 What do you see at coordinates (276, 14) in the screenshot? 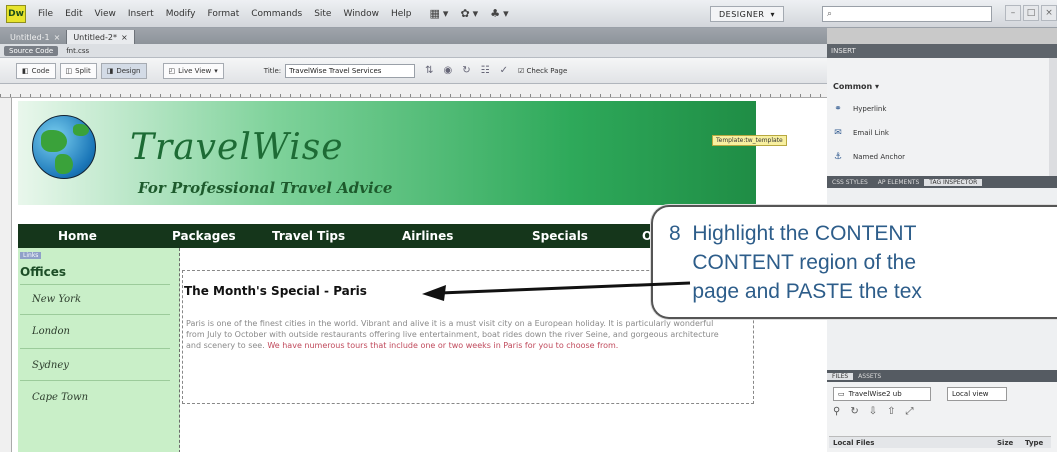
I see `menu-commands: Commands` at bounding box center [276, 14].